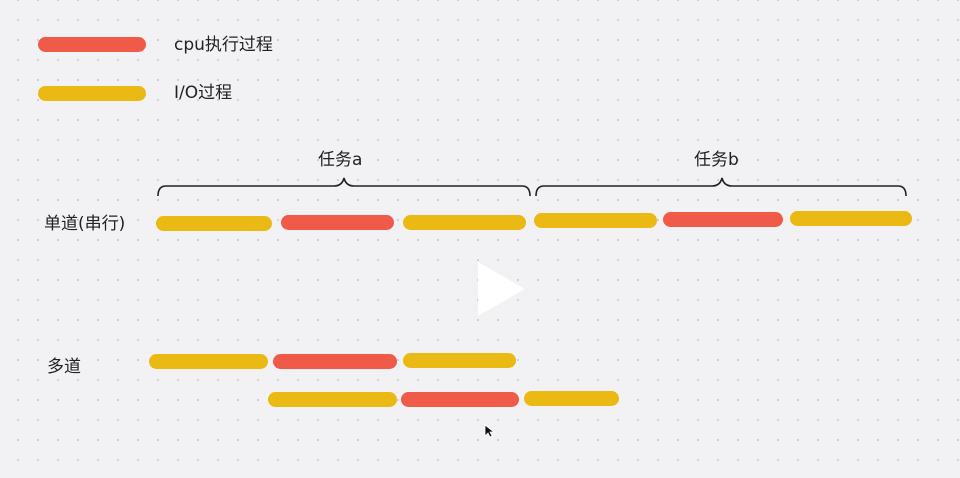 The width and height of the screenshot is (960, 478). What do you see at coordinates (92, 44) in the screenshot?
I see `legend-cpu-swatch` at bounding box center [92, 44].